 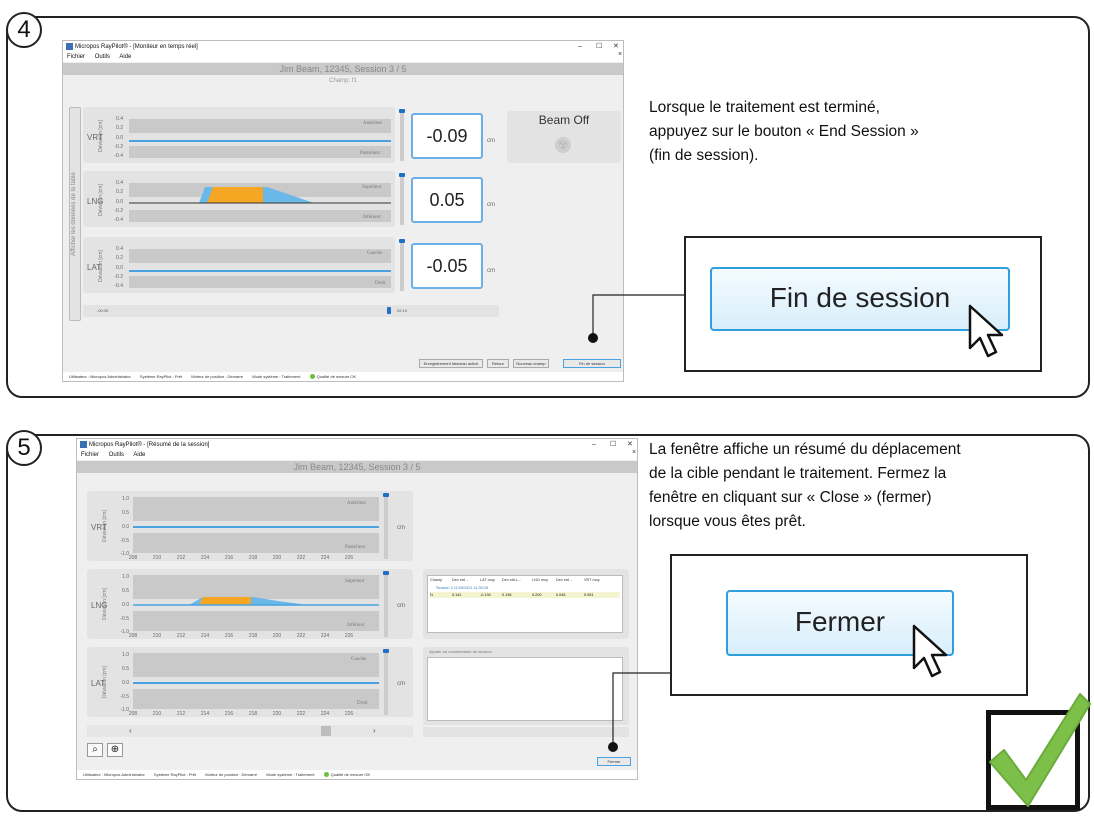 What do you see at coordinates (343, 81) in the screenshot?
I see `field-label: Champ: f1` at bounding box center [343, 81].